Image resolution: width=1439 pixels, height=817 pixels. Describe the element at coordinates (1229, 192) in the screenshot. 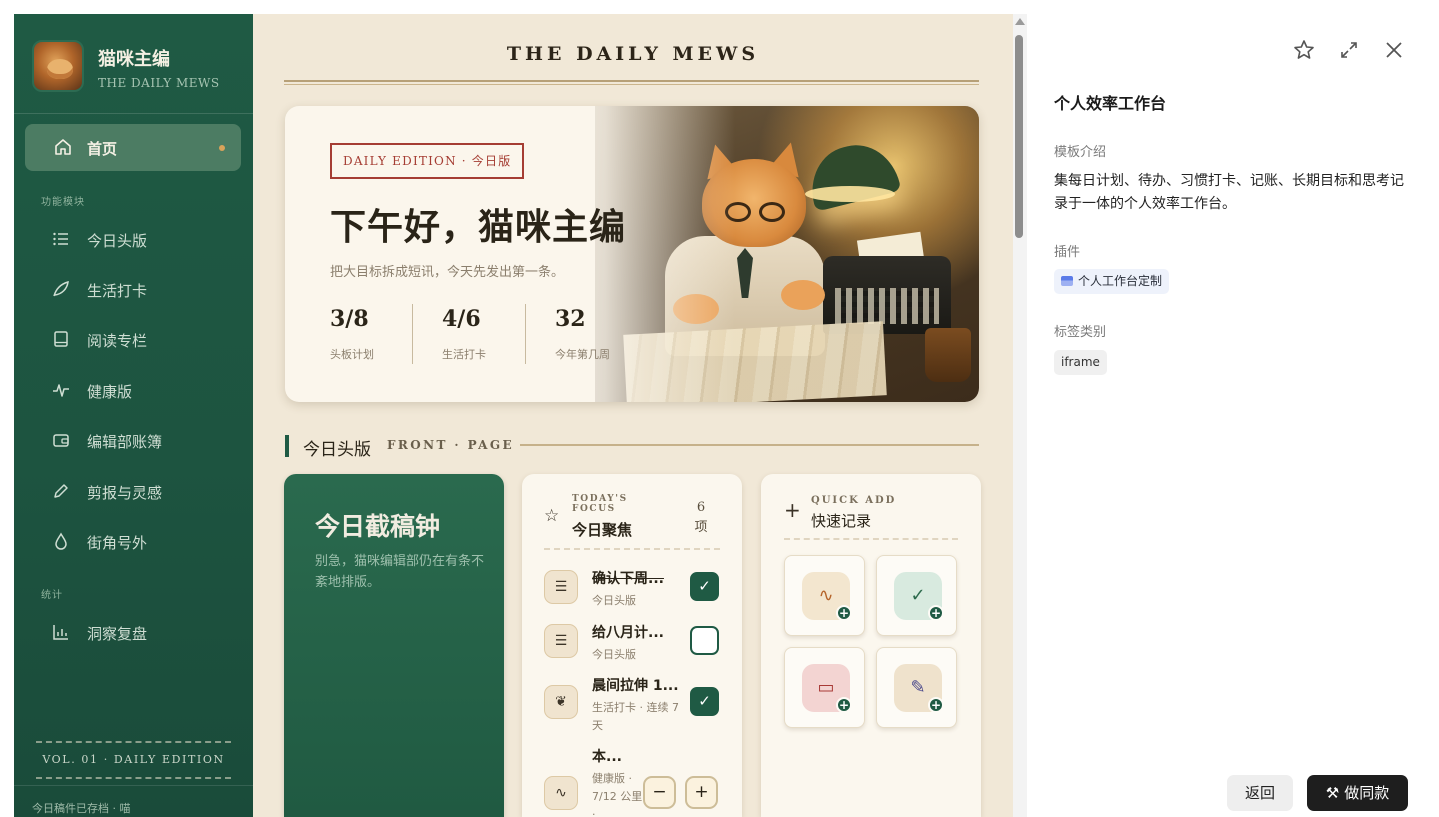

I see `template-description: 集每日计划、待办、习惯打卡、记账、长期目标和思考记录于一体的个人效率工作台。` at that location.